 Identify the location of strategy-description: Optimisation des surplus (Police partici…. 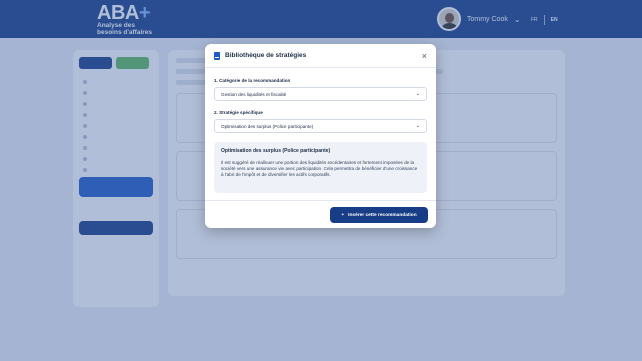
(320, 167).